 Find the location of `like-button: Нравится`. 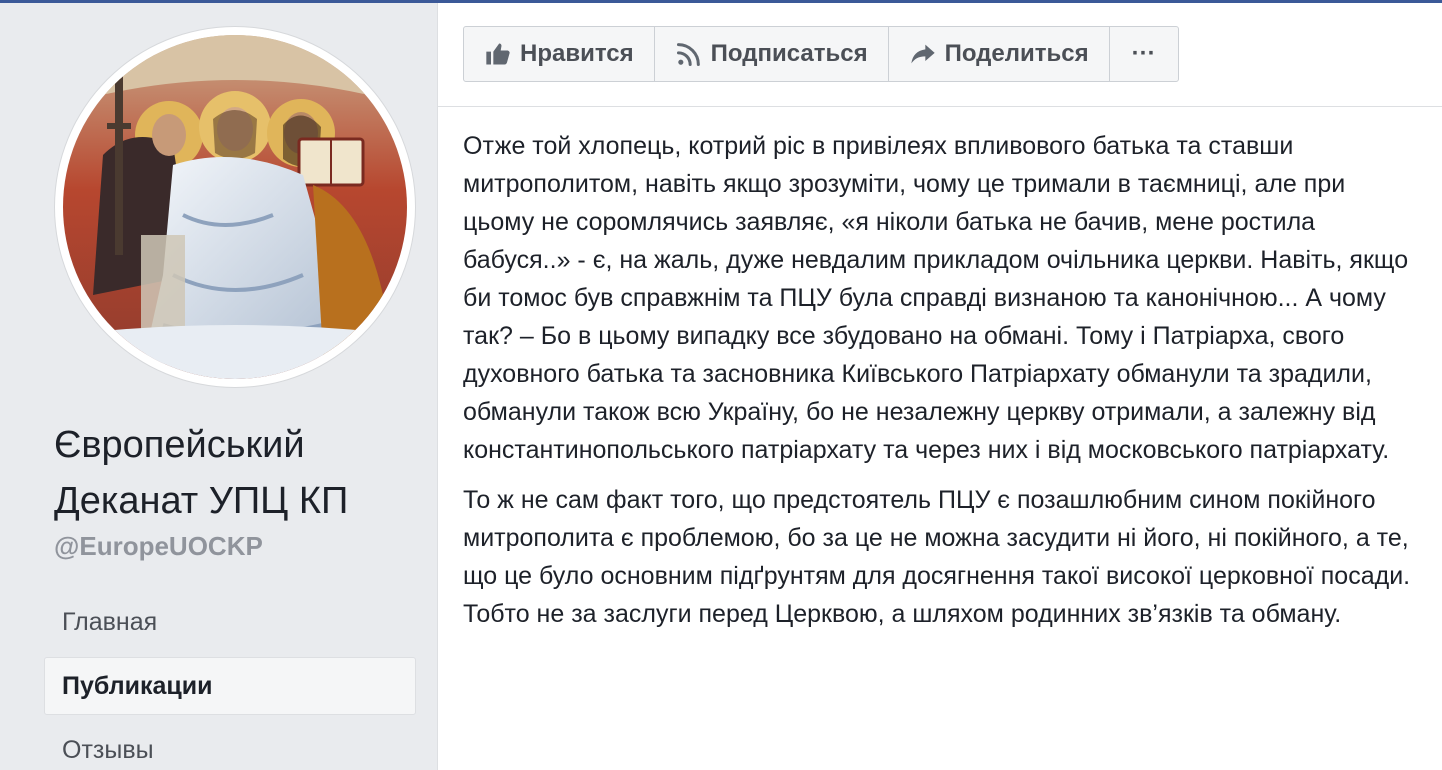

like-button: Нравится is located at coordinates (559, 54).